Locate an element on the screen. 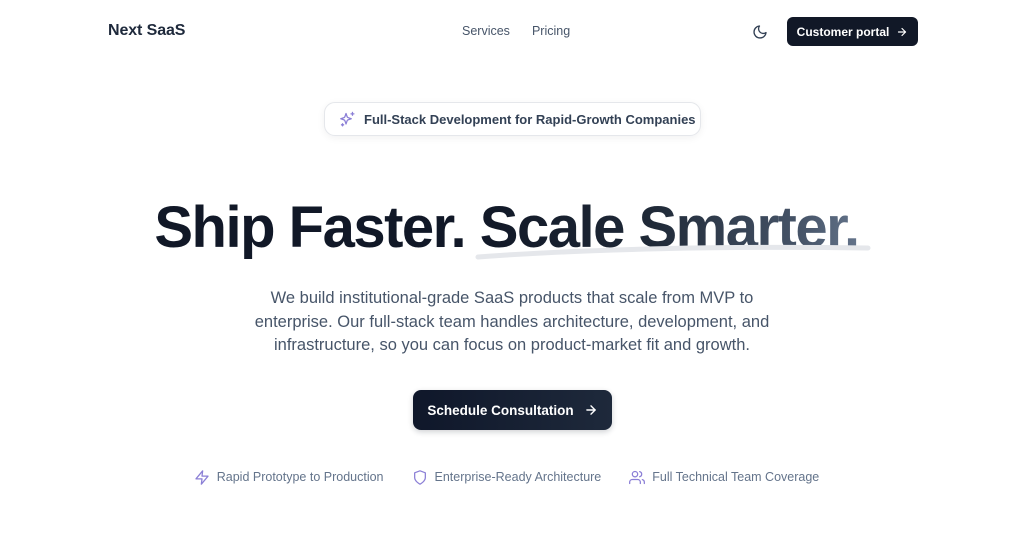 The width and height of the screenshot is (1013, 553). sparkles-icon is located at coordinates (347, 119).